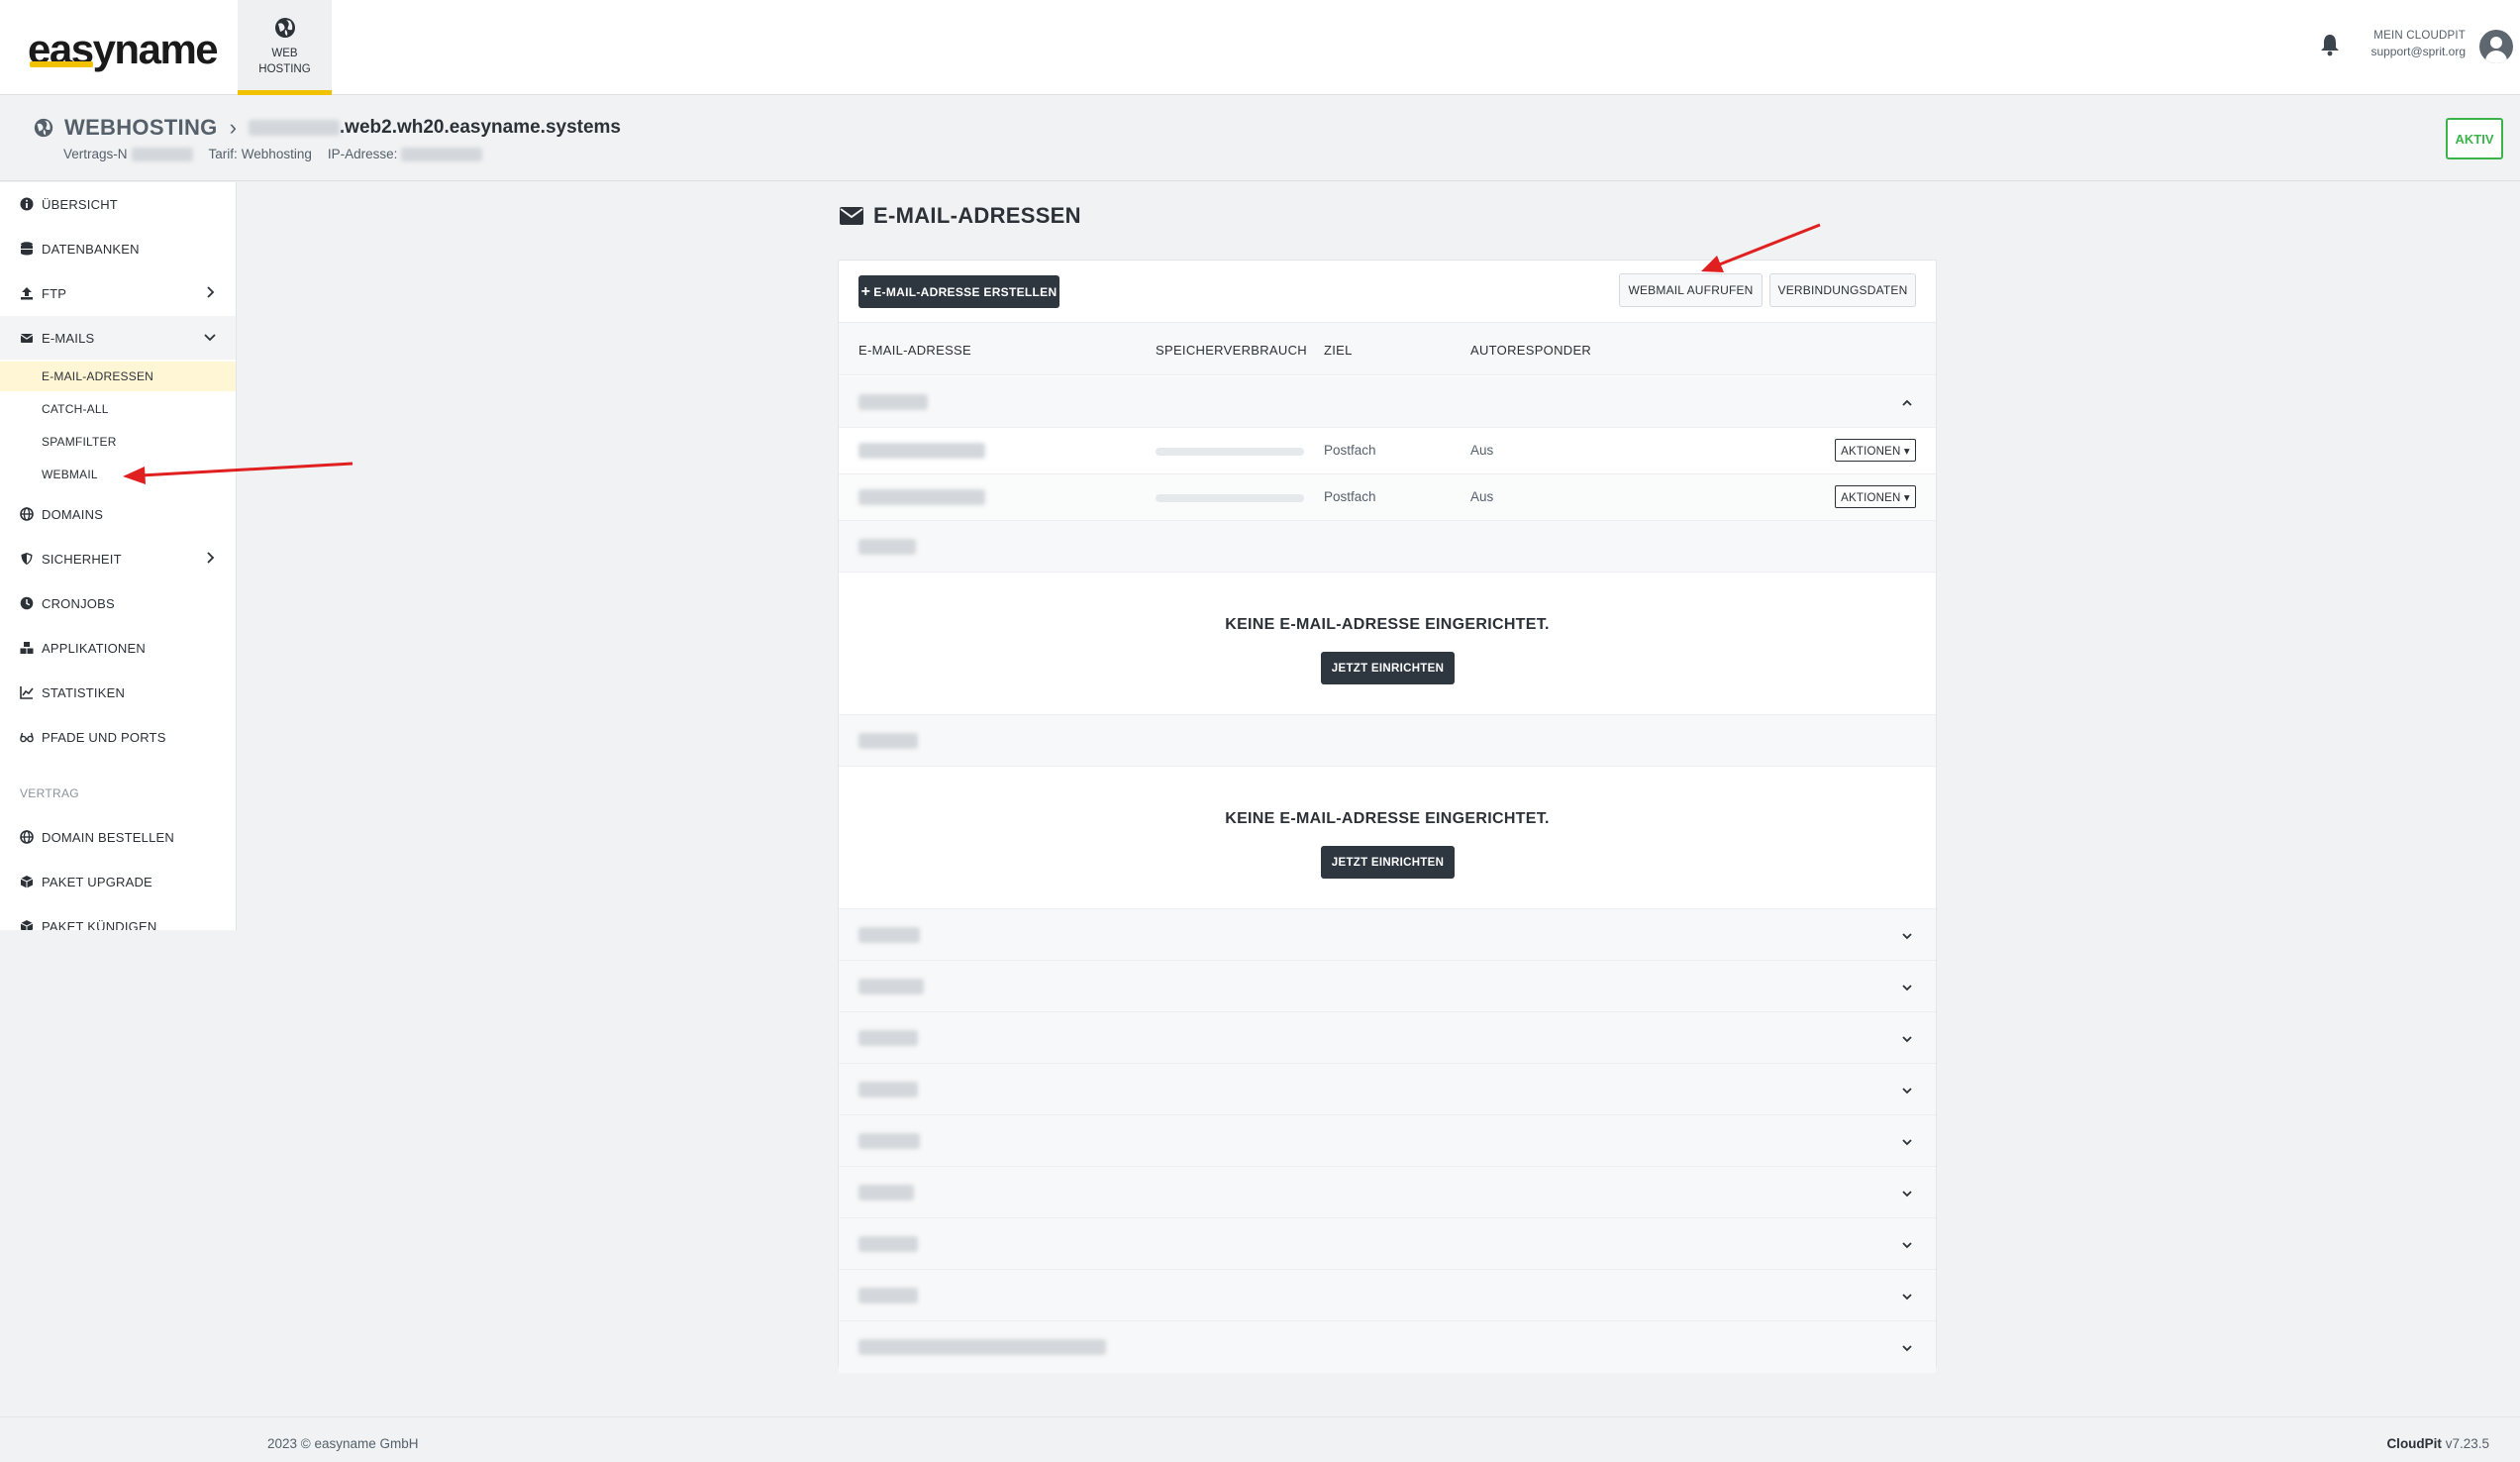 This screenshot has width=2520, height=1462. What do you see at coordinates (94, 648) in the screenshot?
I see `sidebar-item-label: APPLIKATIONEN` at bounding box center [94, 648].